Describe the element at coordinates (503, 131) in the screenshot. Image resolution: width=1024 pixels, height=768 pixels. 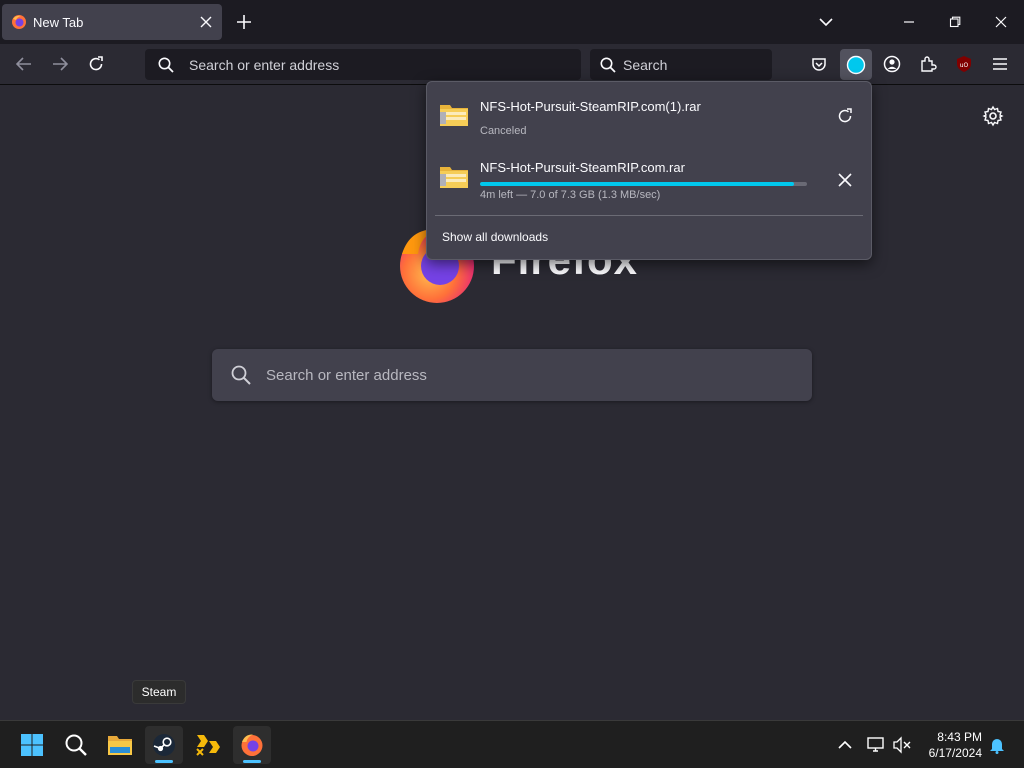
I see `download-status: Canceled` at that location.